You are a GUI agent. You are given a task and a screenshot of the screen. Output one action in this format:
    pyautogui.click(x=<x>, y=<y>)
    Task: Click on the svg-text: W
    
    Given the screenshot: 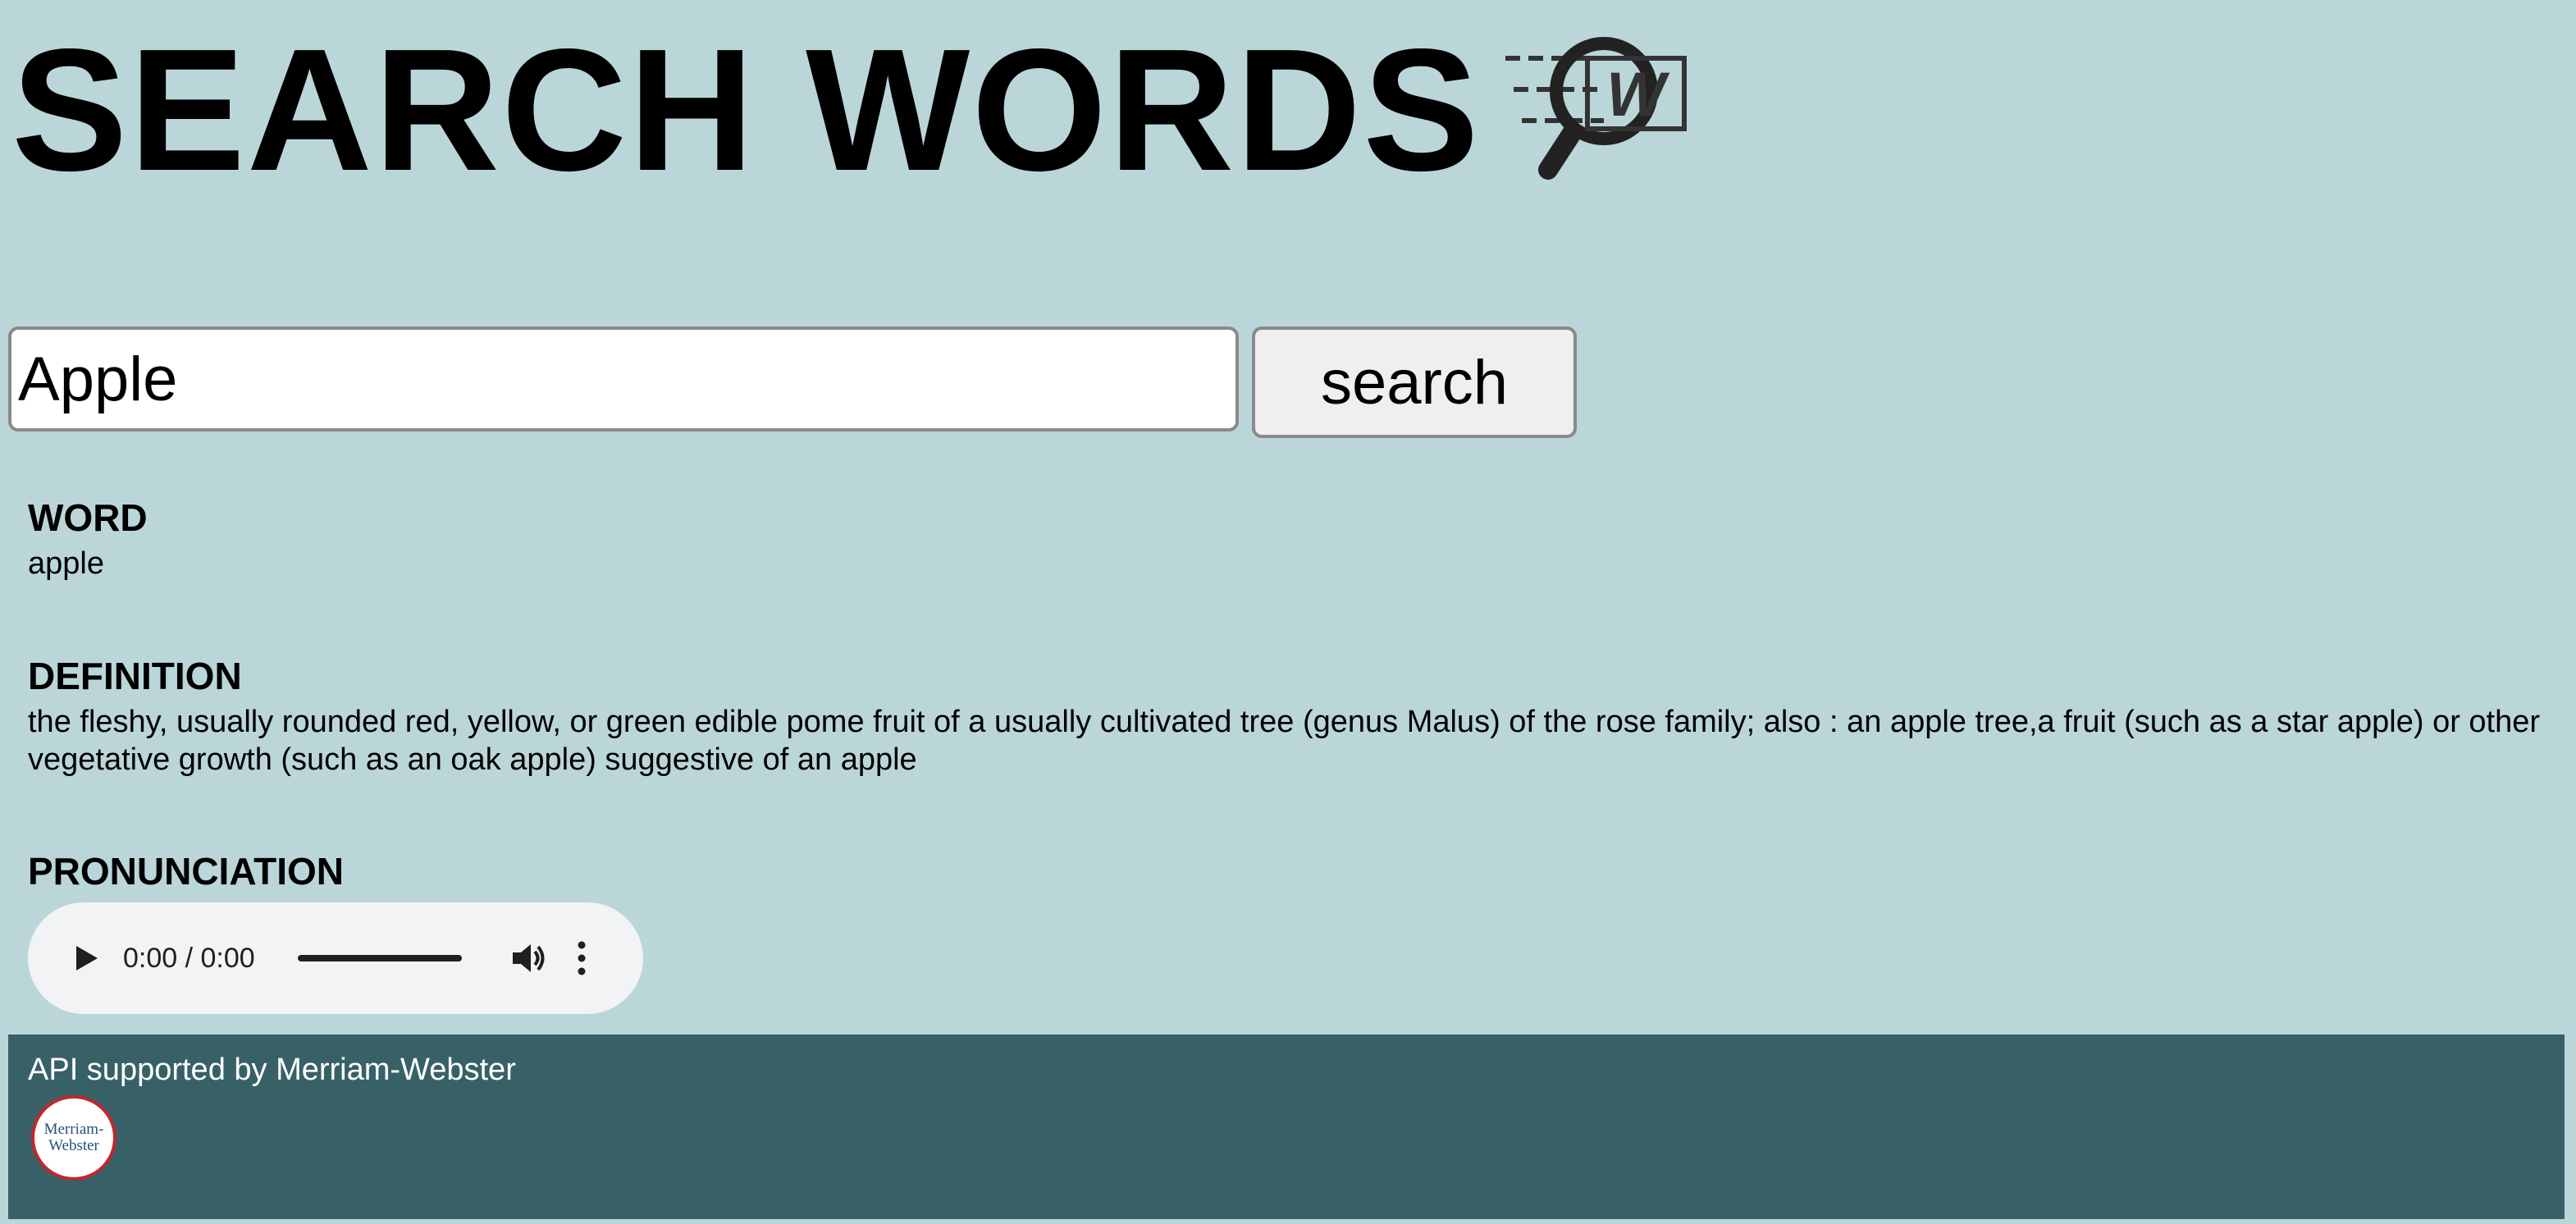 What is the action you would take?
    pyautogui.click(x=1638, y=95)
    